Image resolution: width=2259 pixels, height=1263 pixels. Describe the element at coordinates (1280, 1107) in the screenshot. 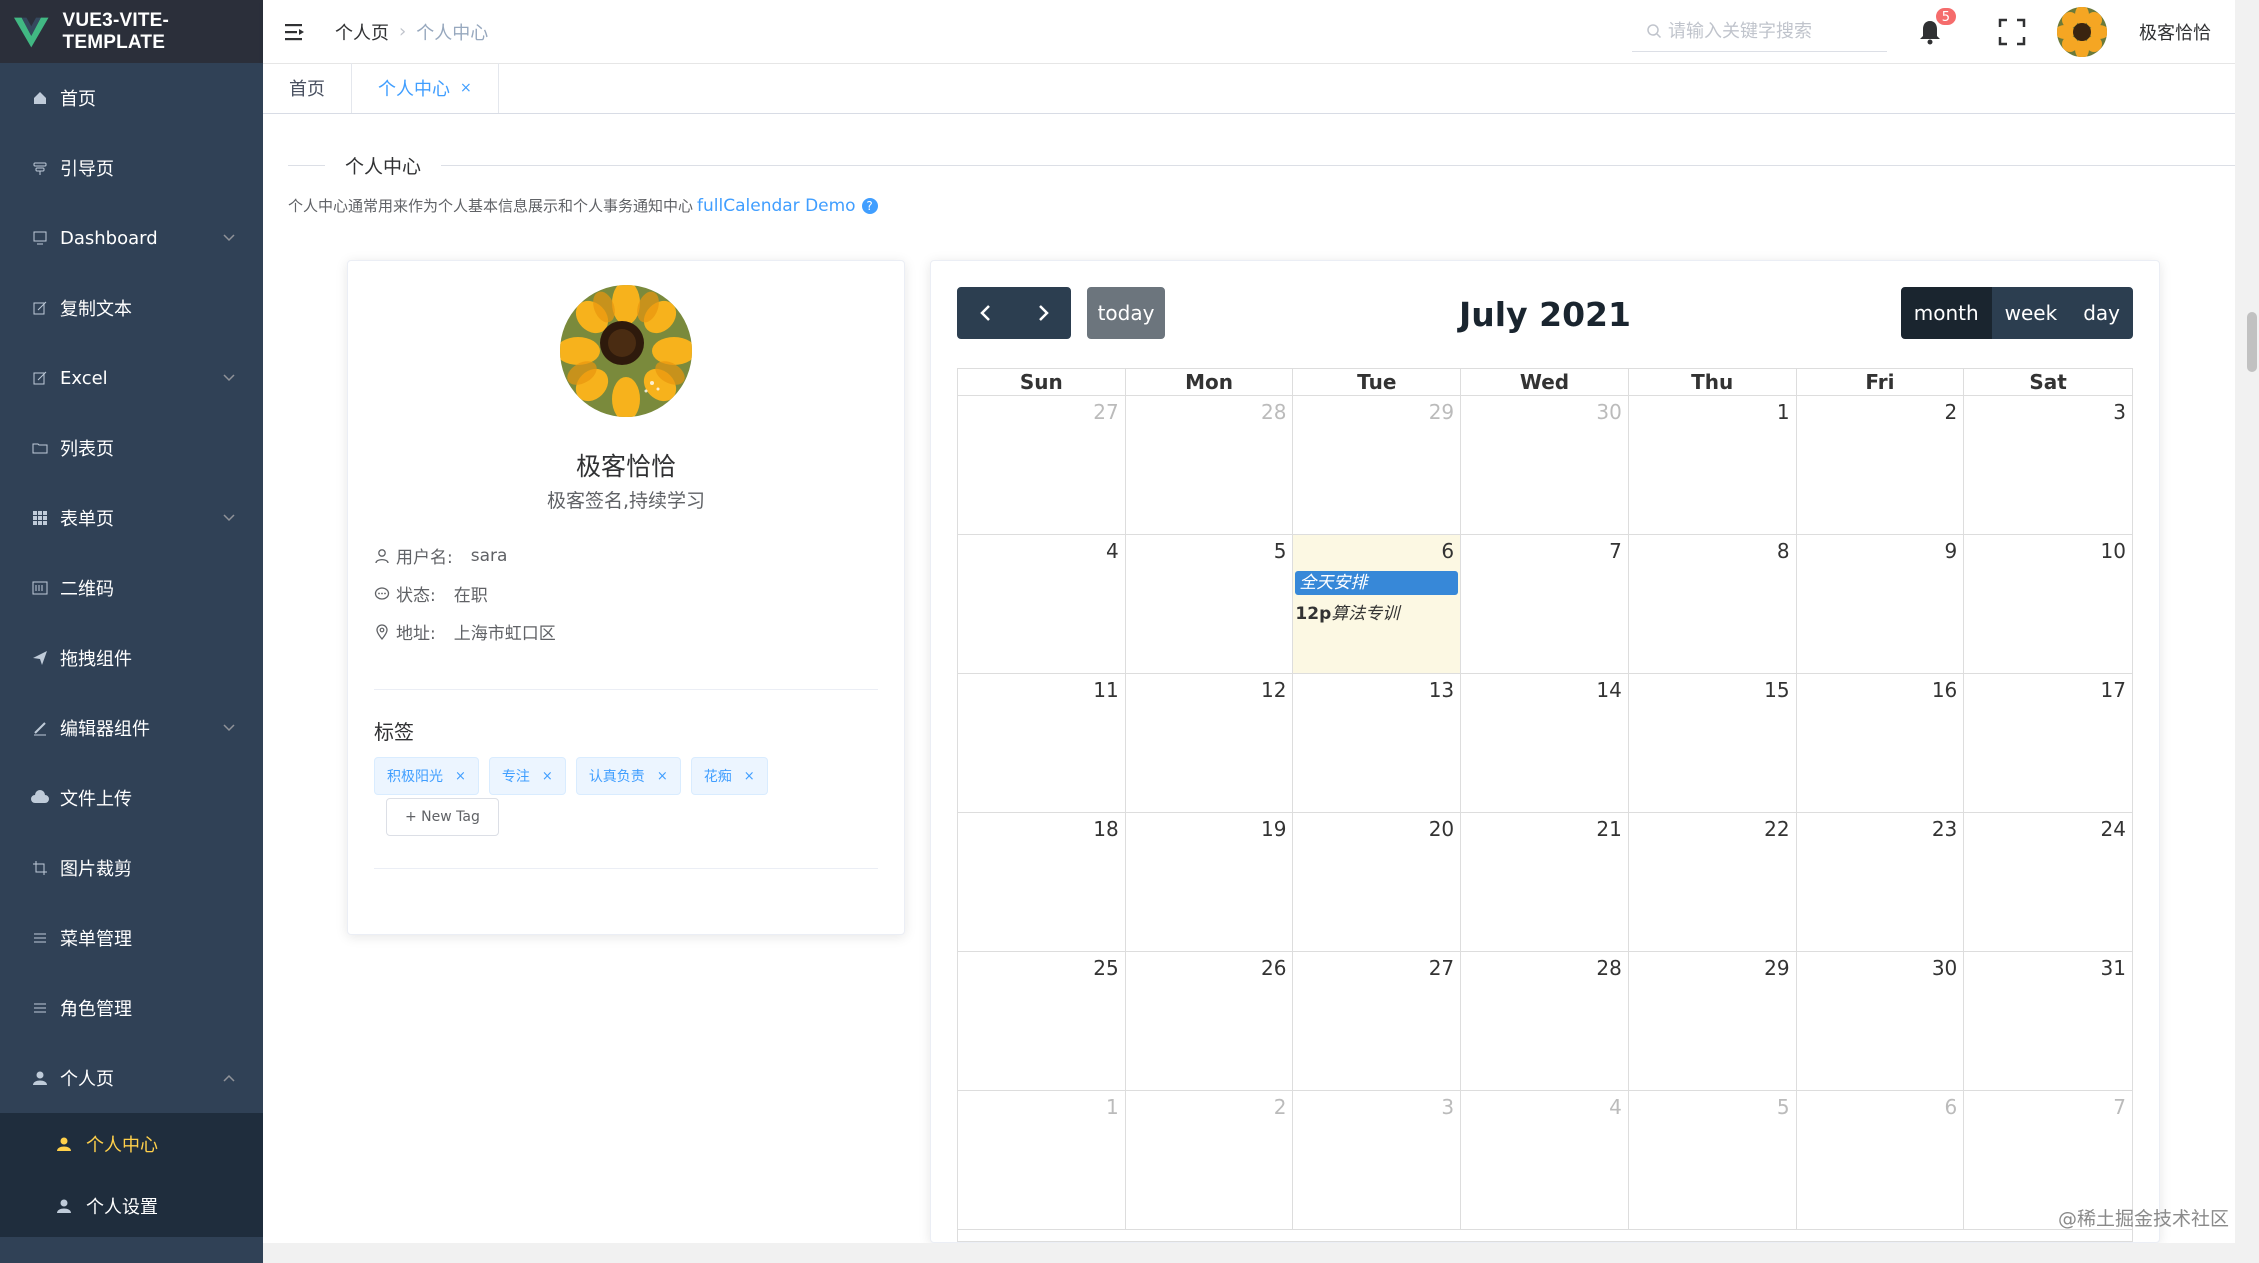

I see `day-number: 2` at that location.